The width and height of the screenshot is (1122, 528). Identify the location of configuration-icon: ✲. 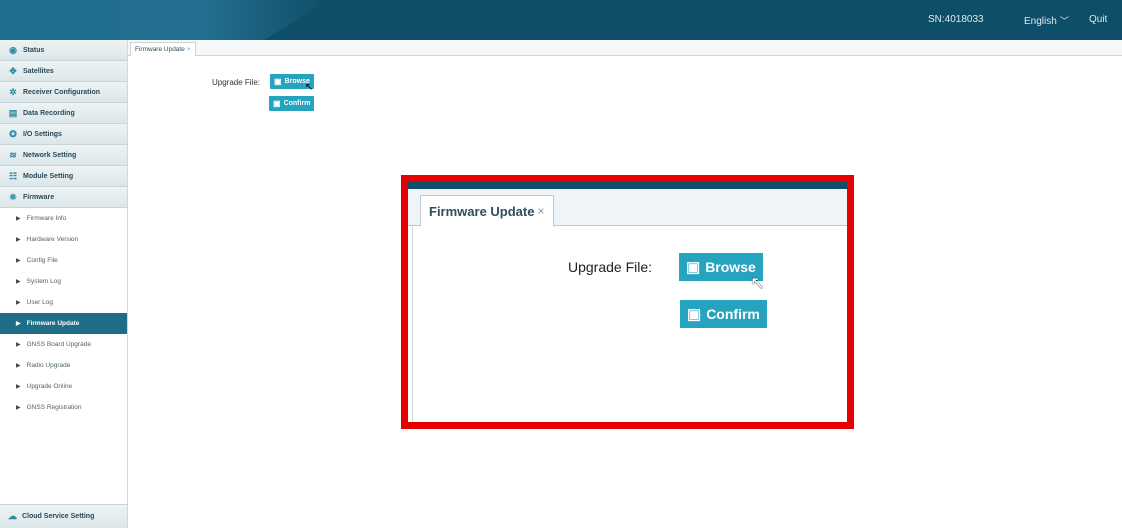
(13, 91).